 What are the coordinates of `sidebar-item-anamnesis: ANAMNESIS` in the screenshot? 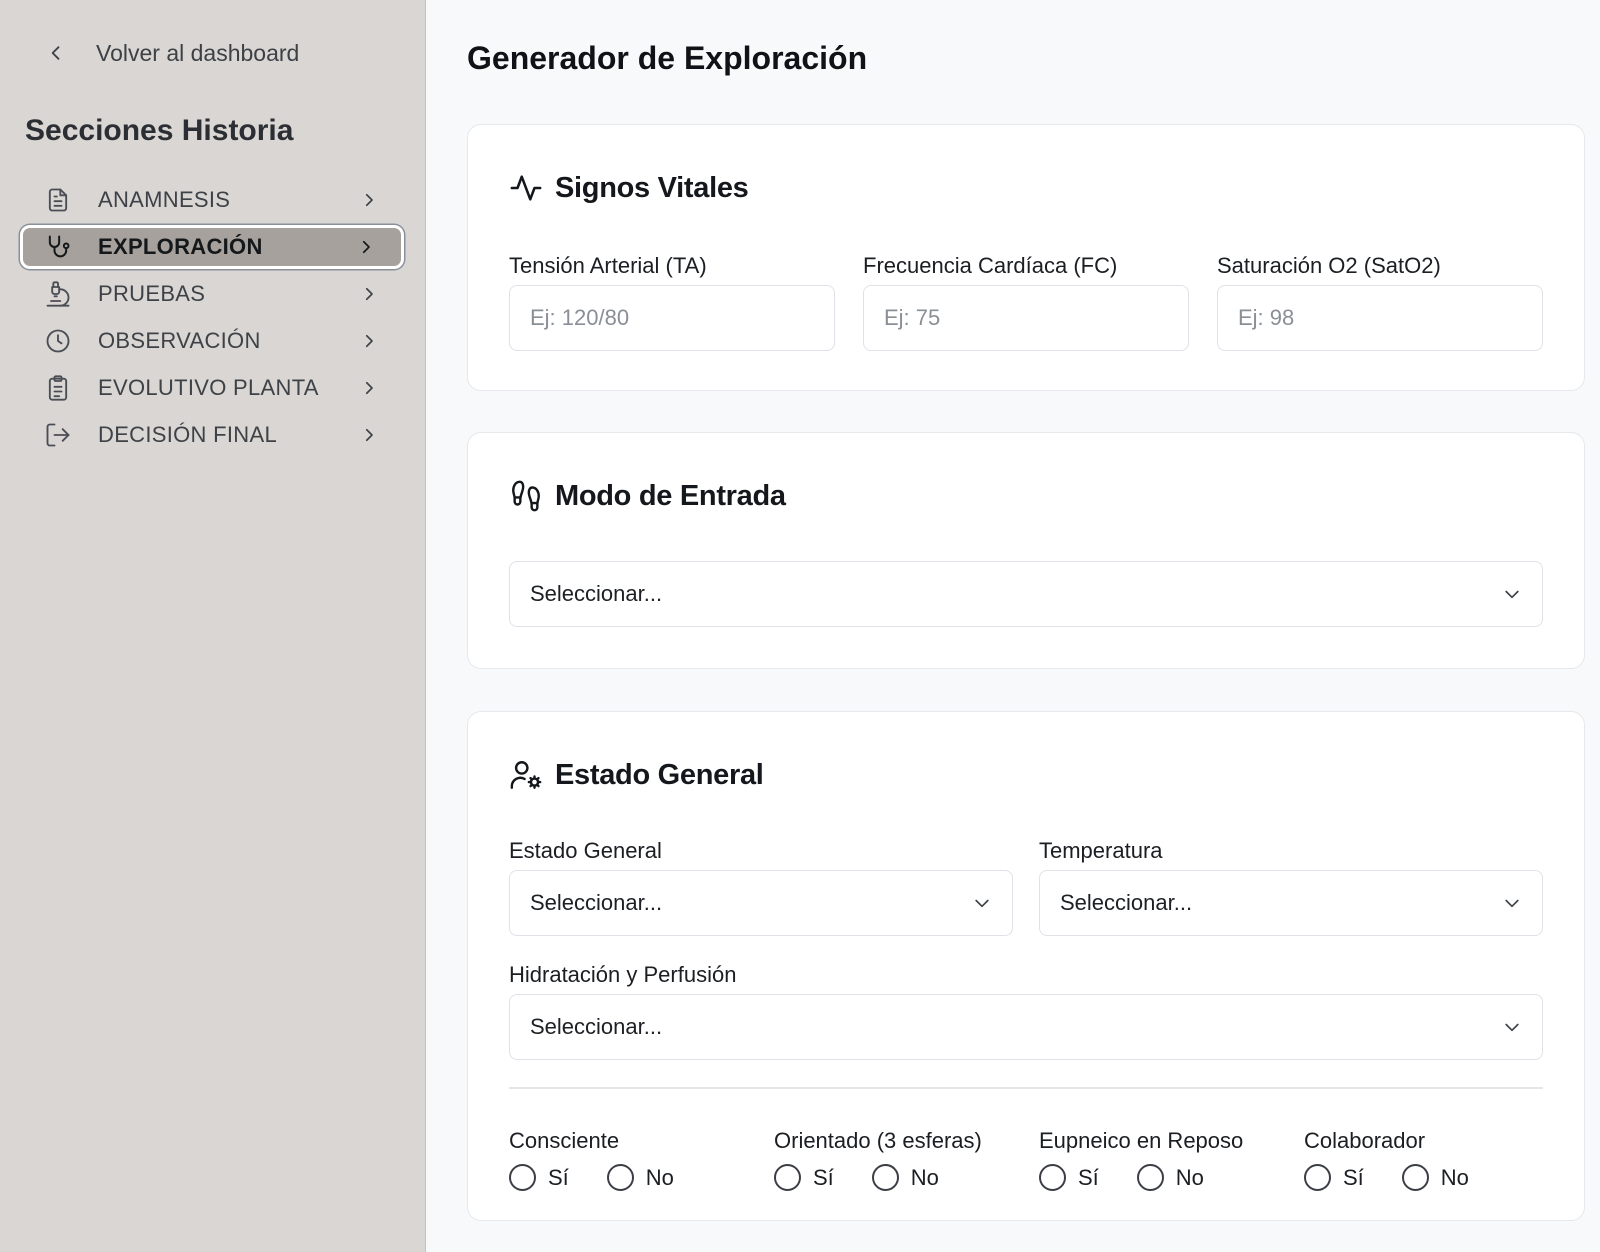 It's located at (212, 200).